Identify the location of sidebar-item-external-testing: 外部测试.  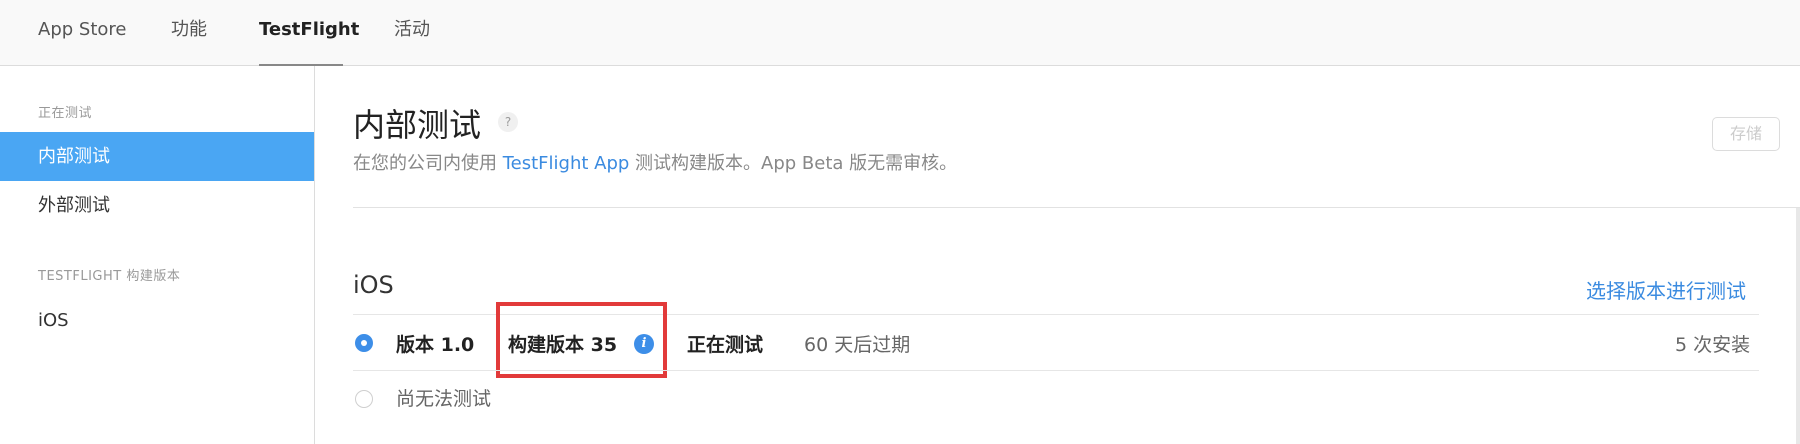
(157, 205).